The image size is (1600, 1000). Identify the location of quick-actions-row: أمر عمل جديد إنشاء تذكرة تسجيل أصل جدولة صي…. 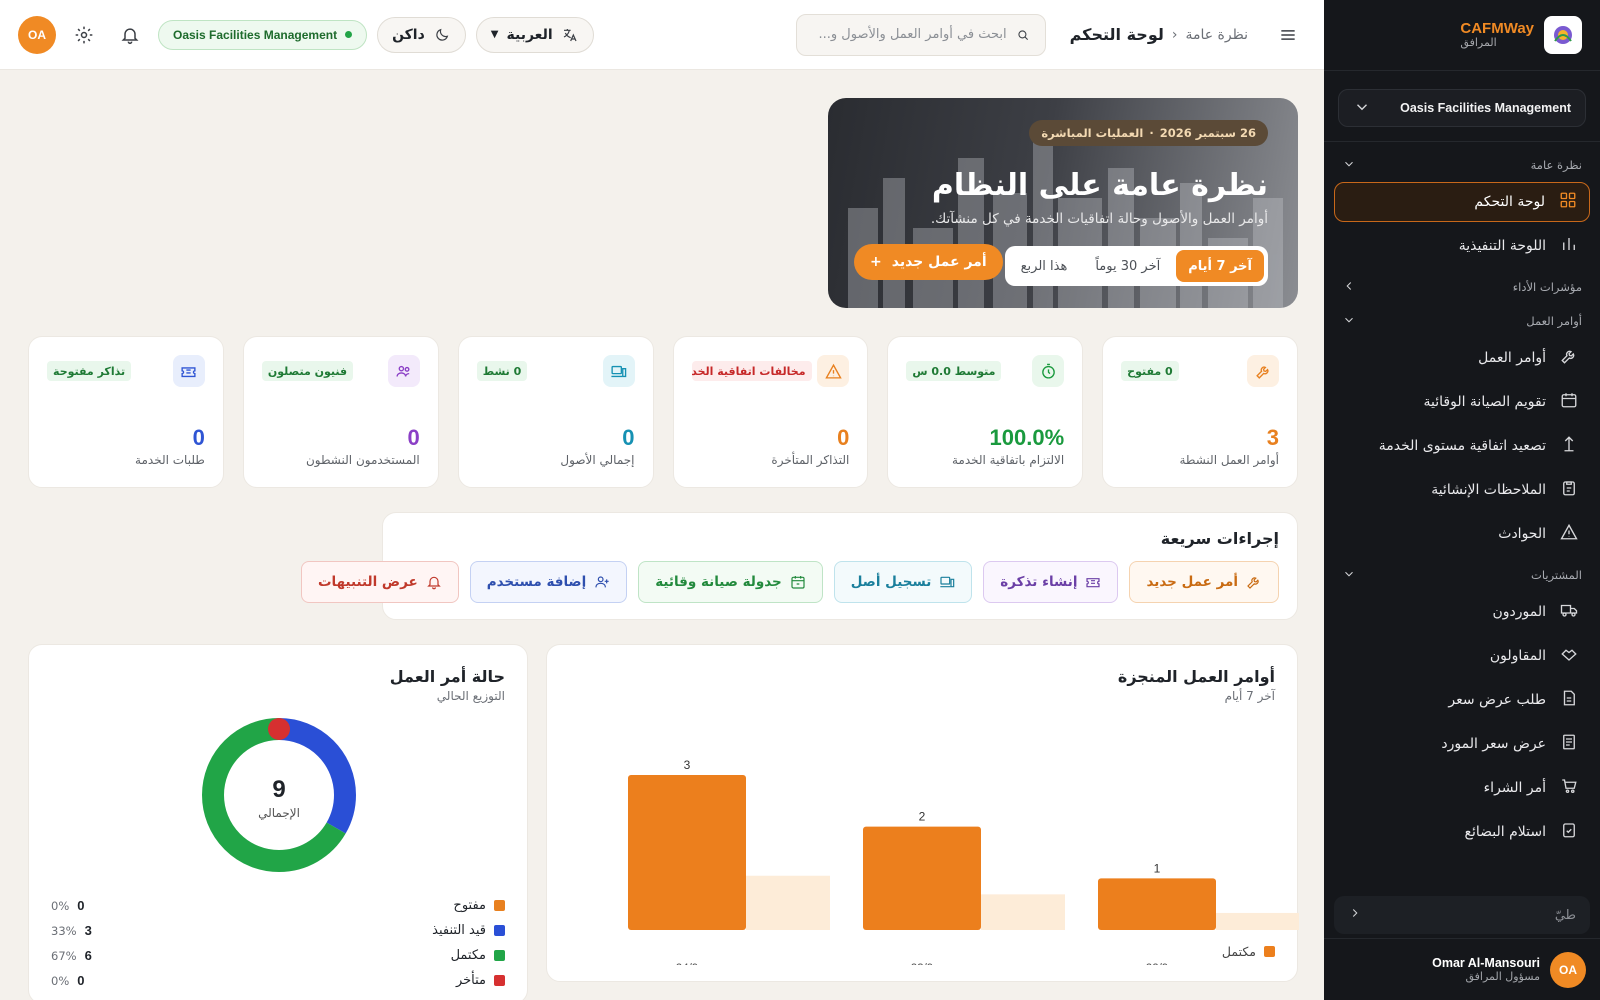
(789, 582).